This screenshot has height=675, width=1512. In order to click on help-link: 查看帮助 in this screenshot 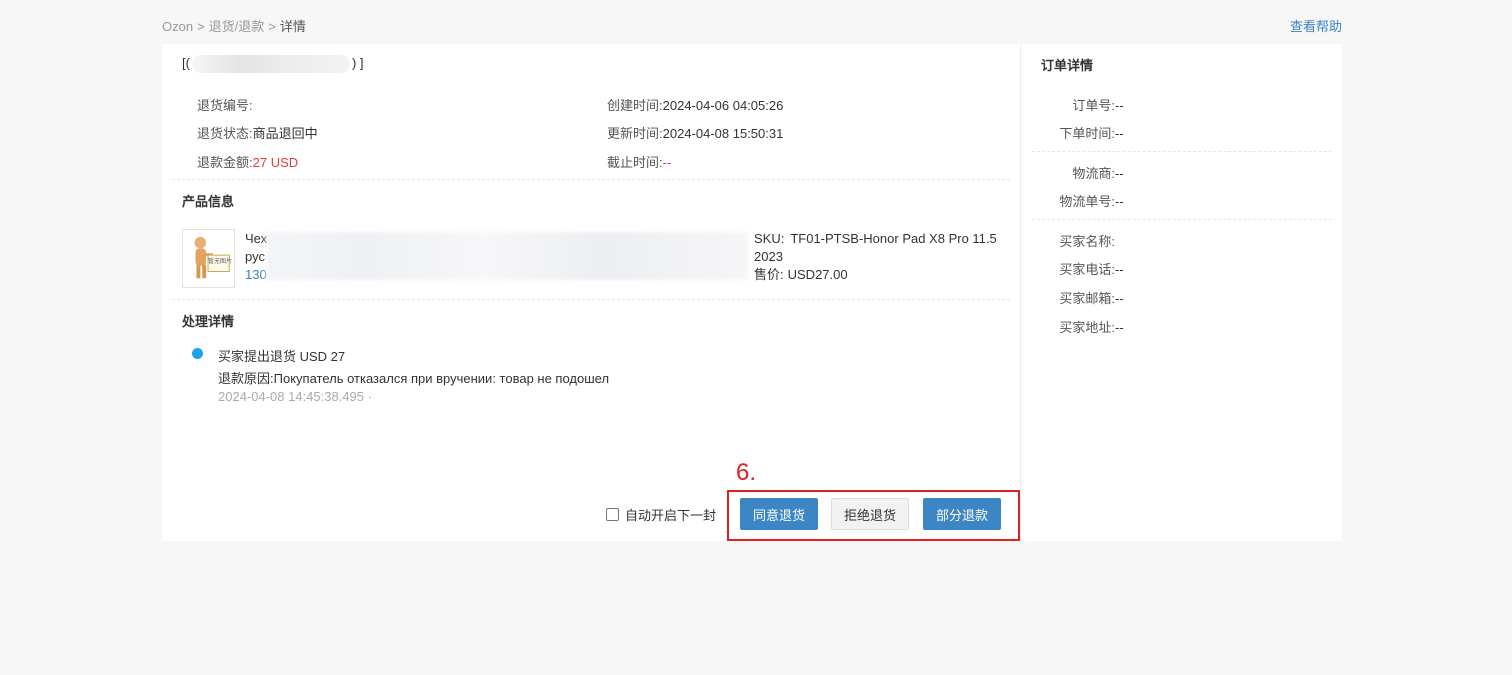, I will do `click(1316, 25)`.